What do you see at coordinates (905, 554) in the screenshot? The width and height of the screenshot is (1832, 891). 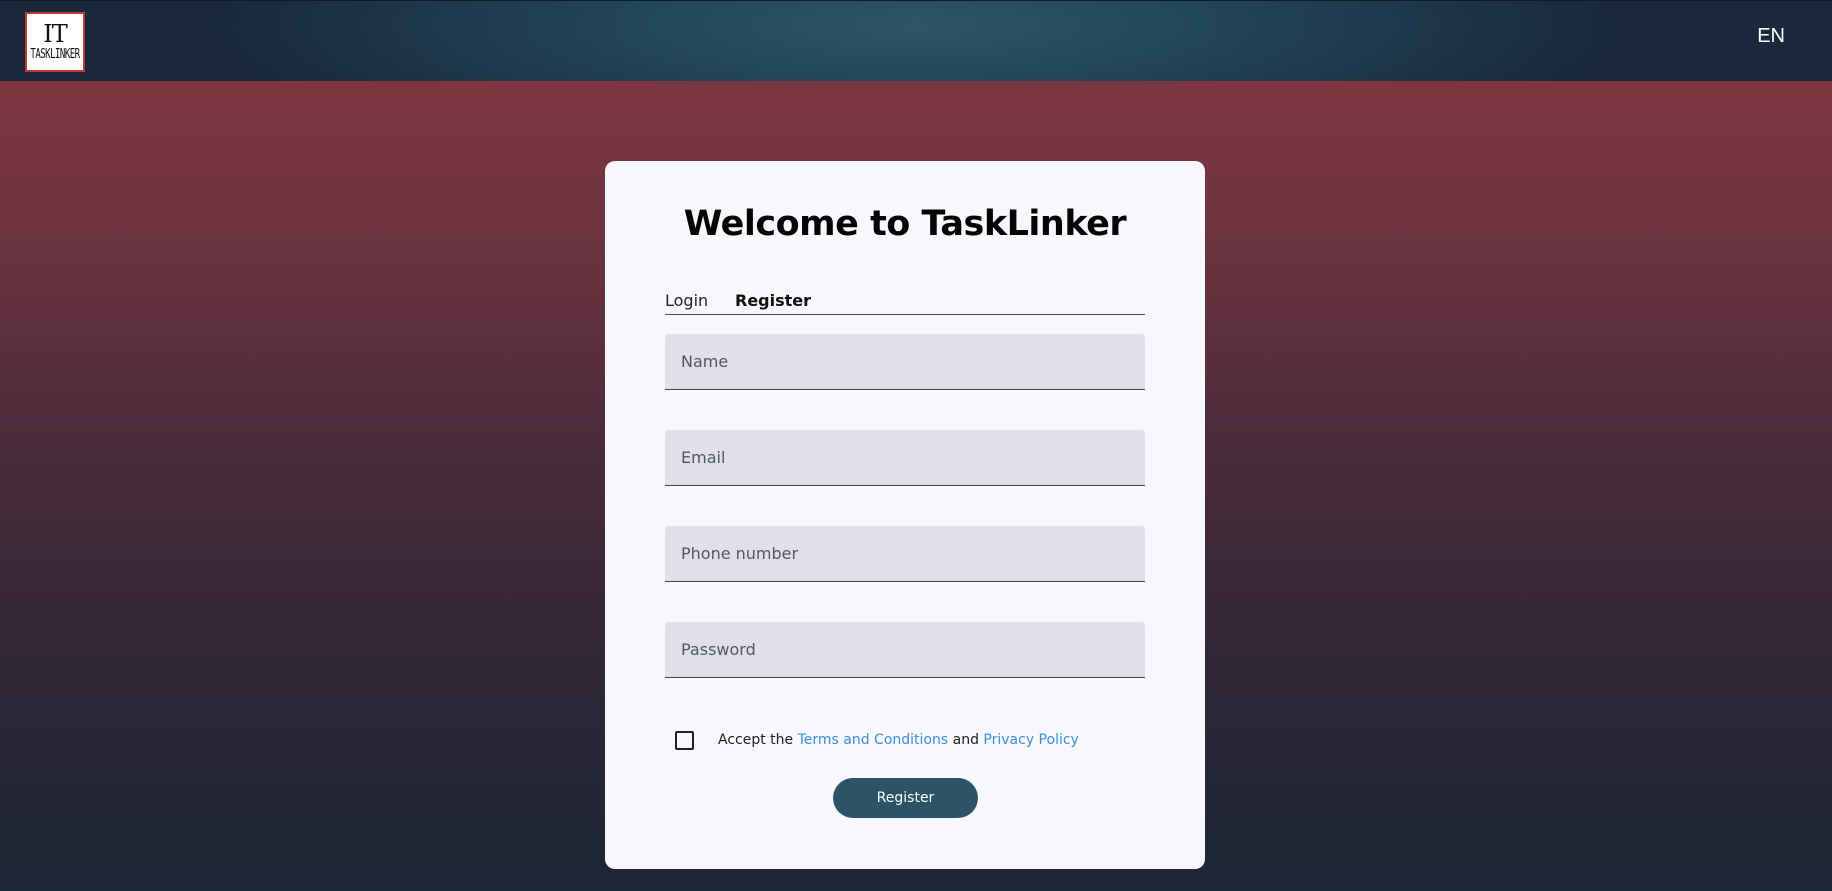 I see `phone-field` at bounding box center [905, 554].